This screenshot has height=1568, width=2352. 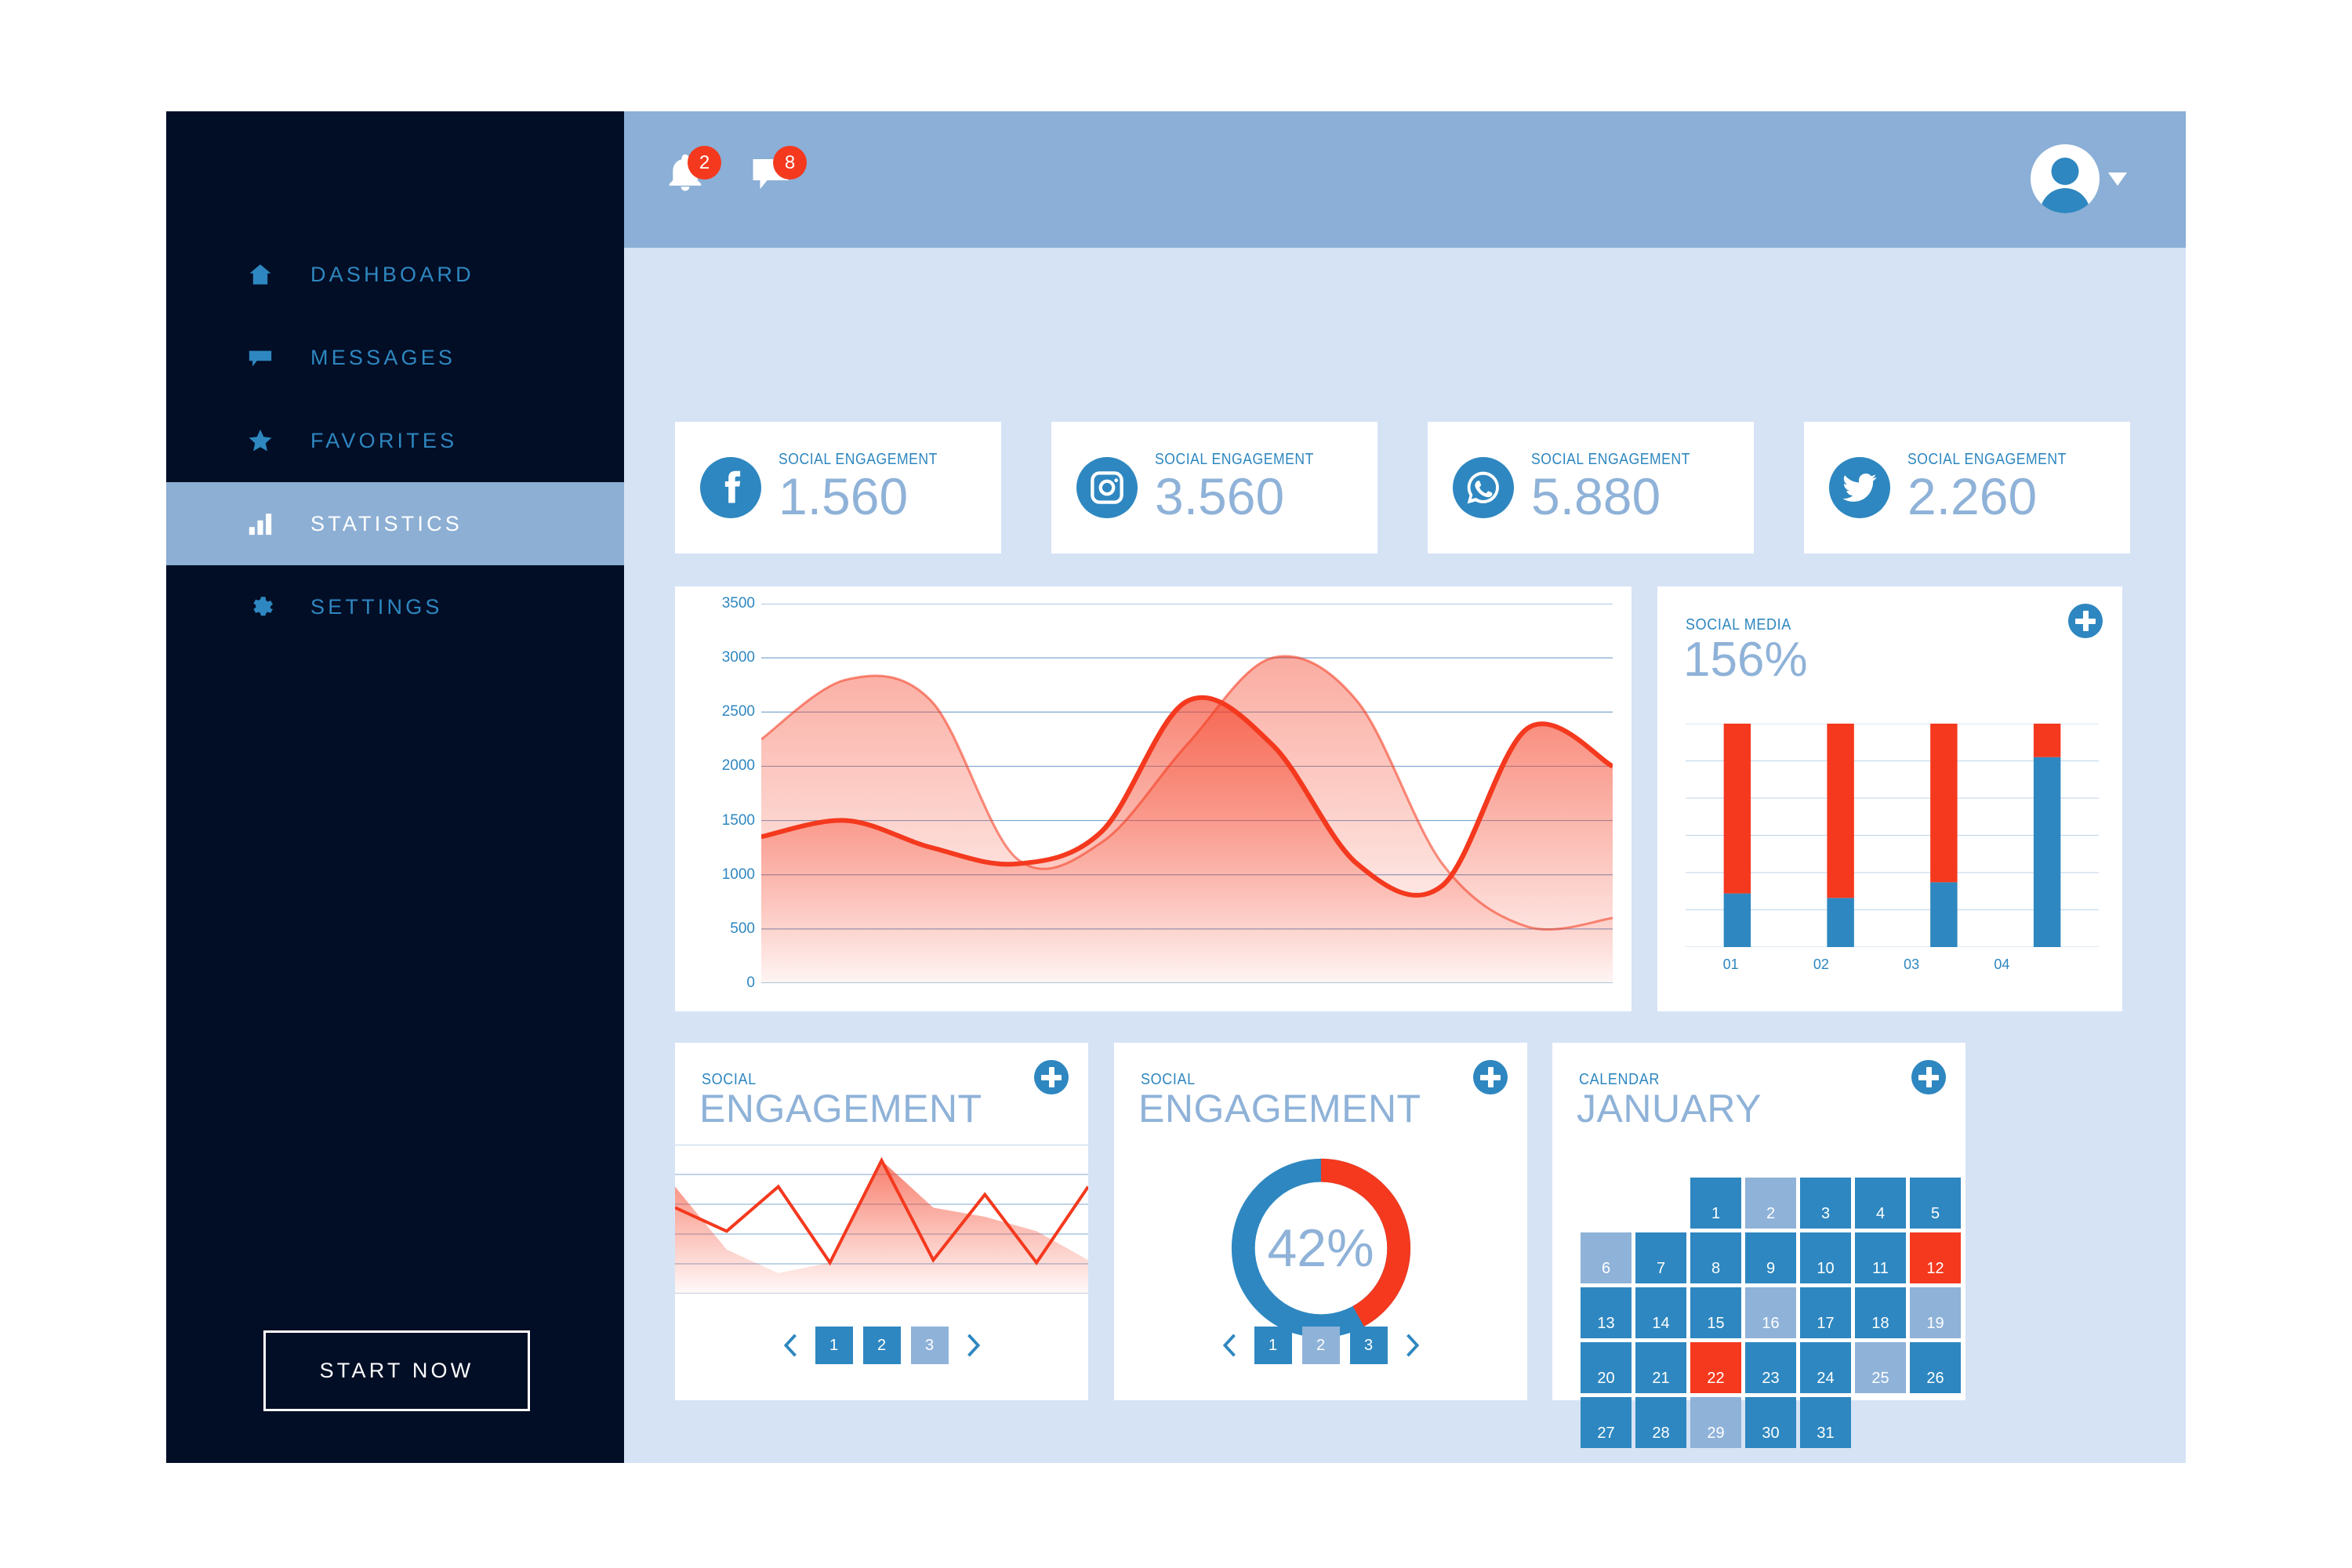 I want to click on y-tick: 3500, so click(x=738, y=603).